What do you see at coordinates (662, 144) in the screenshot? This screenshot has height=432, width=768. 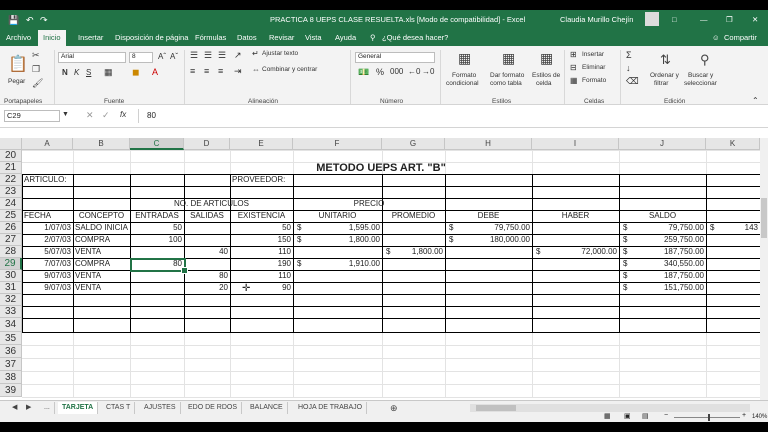 I see `column-header-j: J` at bounding box center [662, 144].